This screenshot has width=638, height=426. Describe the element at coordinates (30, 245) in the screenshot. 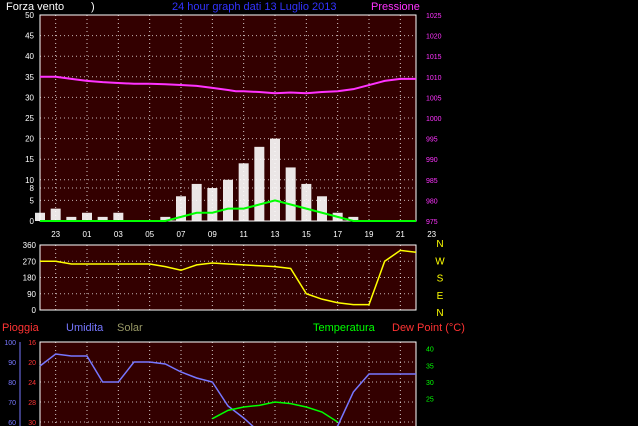

I see `direction-tick-label: 360` at that location.